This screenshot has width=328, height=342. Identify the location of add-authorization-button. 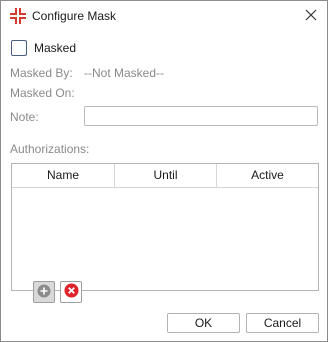
(44, 292).